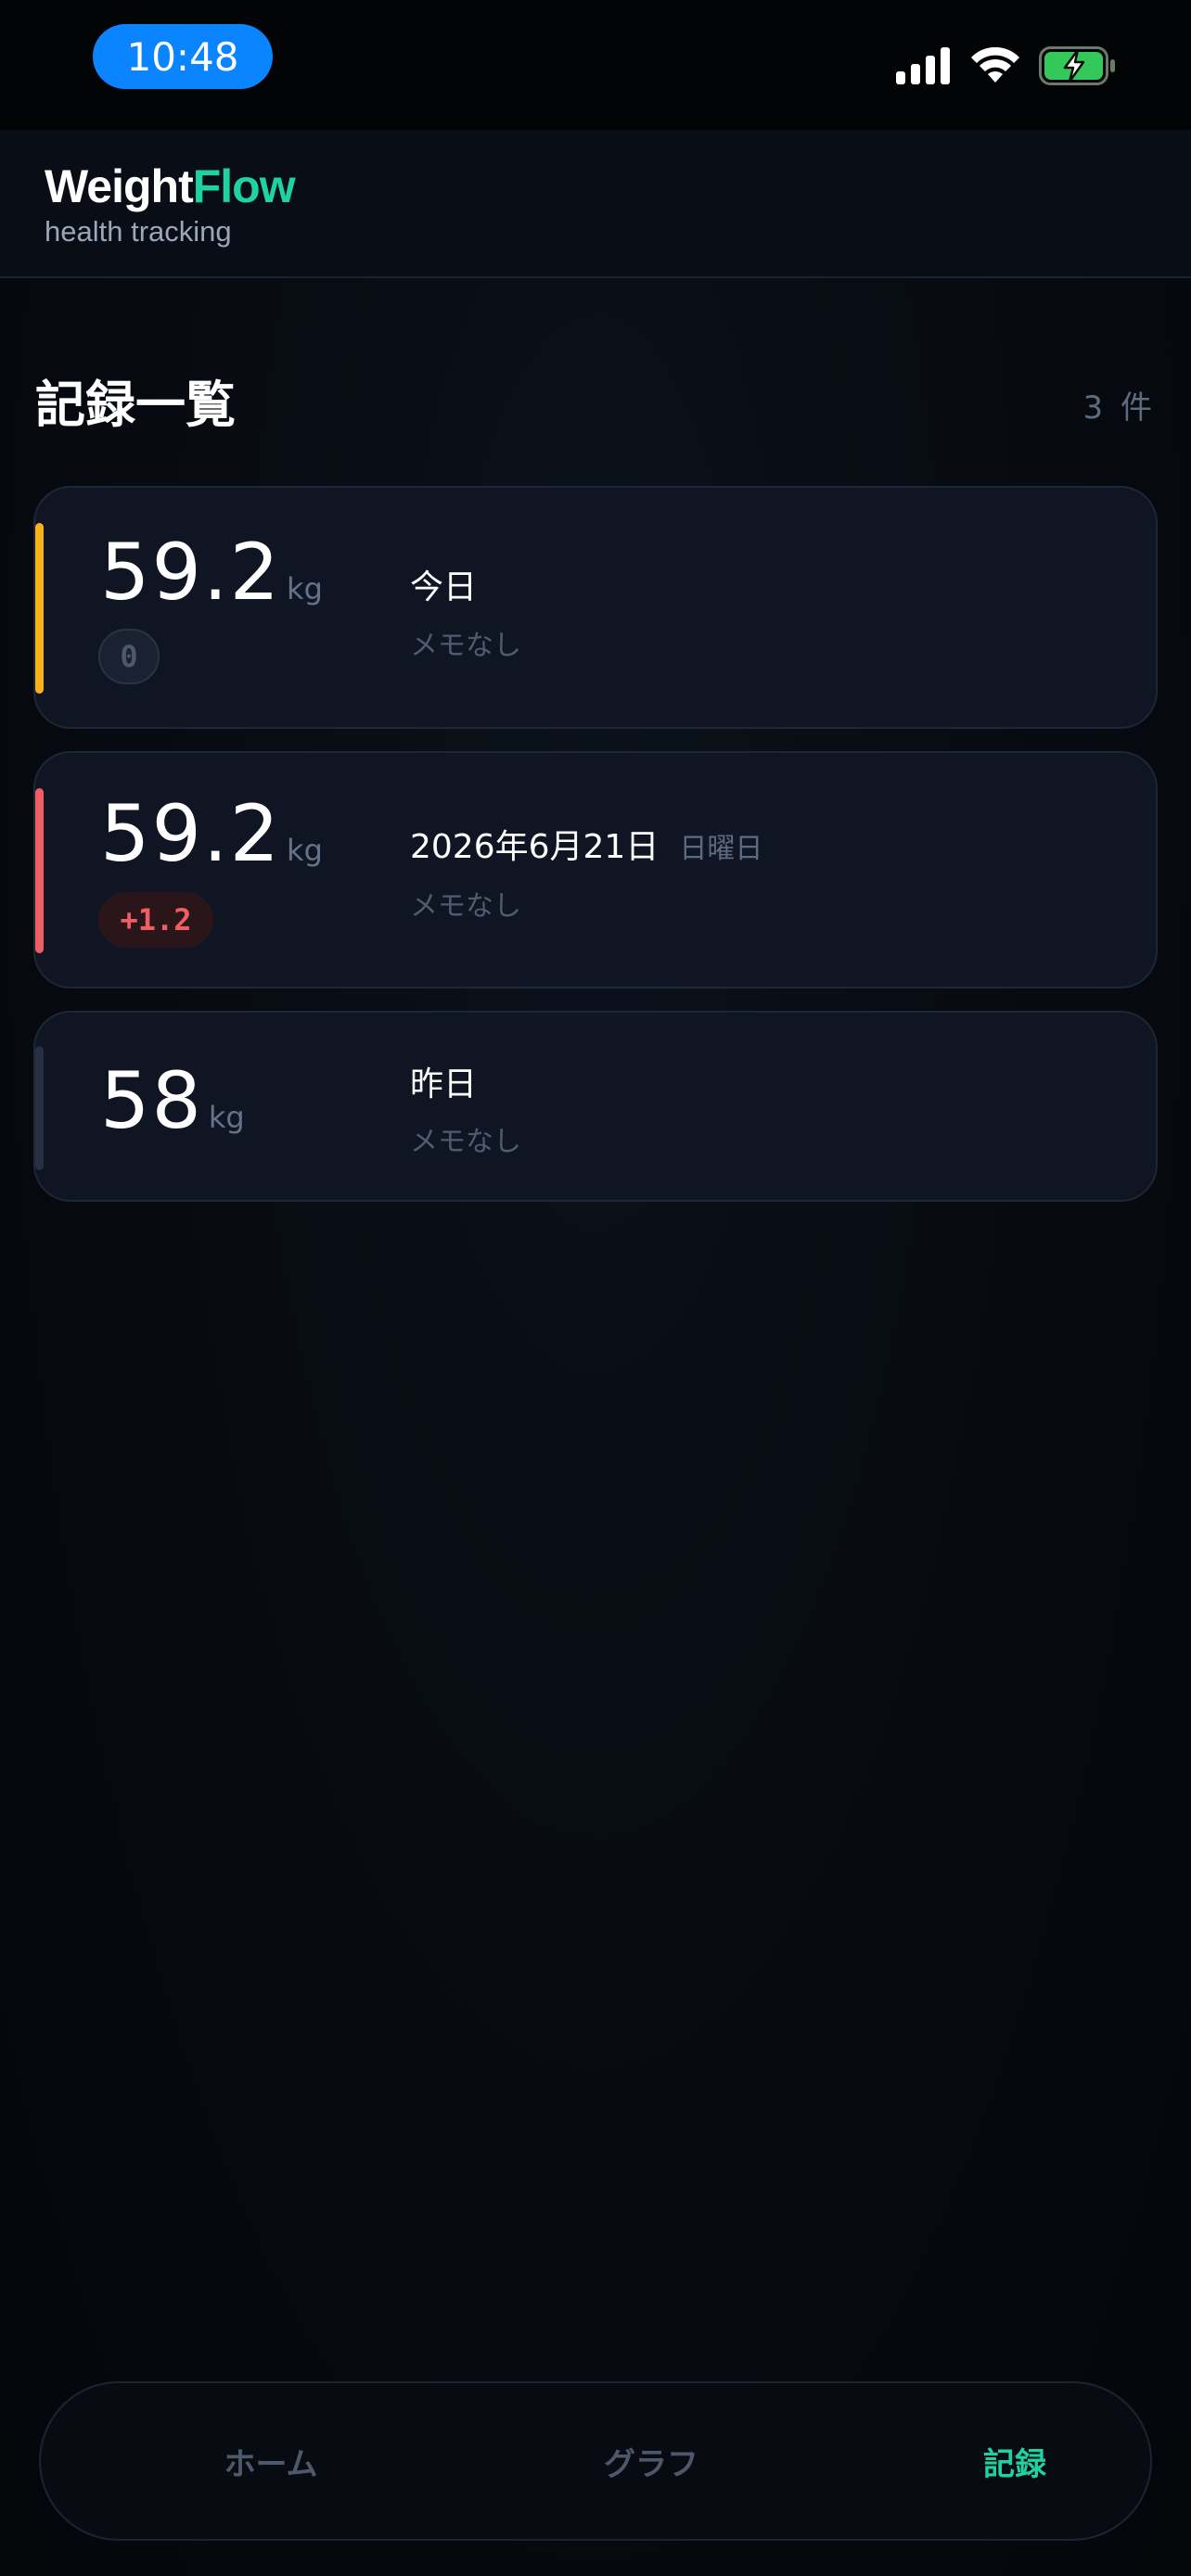 The image size is (1191, 2576). What do you see at coordinates (595, 870) in the screenshot?
I see `record-card: 59.2 kg +1.2 2026年6月21日 日曜日 メモなし` at bounding box center [595, 870].